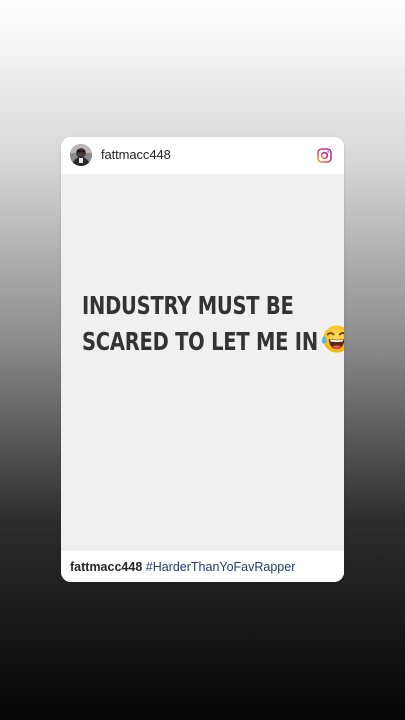 The image size is (405, 720). Describe the element at coordinates (324, 155) in the screenshot. I see `instagram-icon` at that location.